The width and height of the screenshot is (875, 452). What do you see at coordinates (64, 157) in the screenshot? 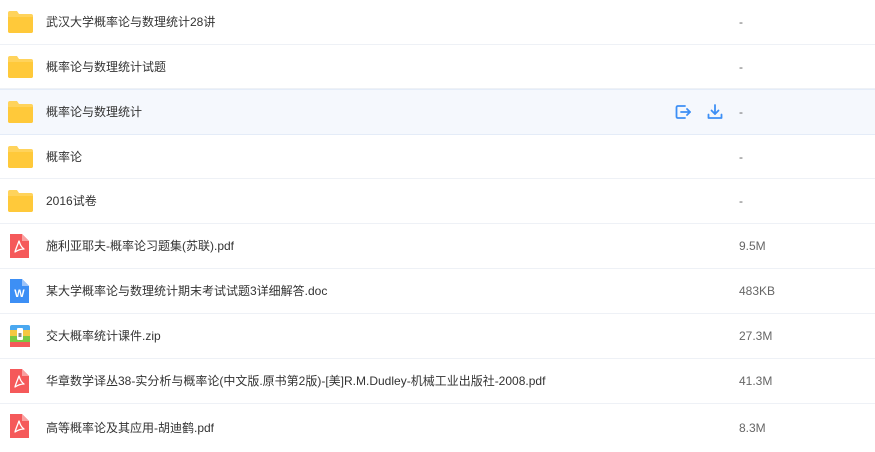
I see `file-name: 概率论` at bounding box center [64, 157].